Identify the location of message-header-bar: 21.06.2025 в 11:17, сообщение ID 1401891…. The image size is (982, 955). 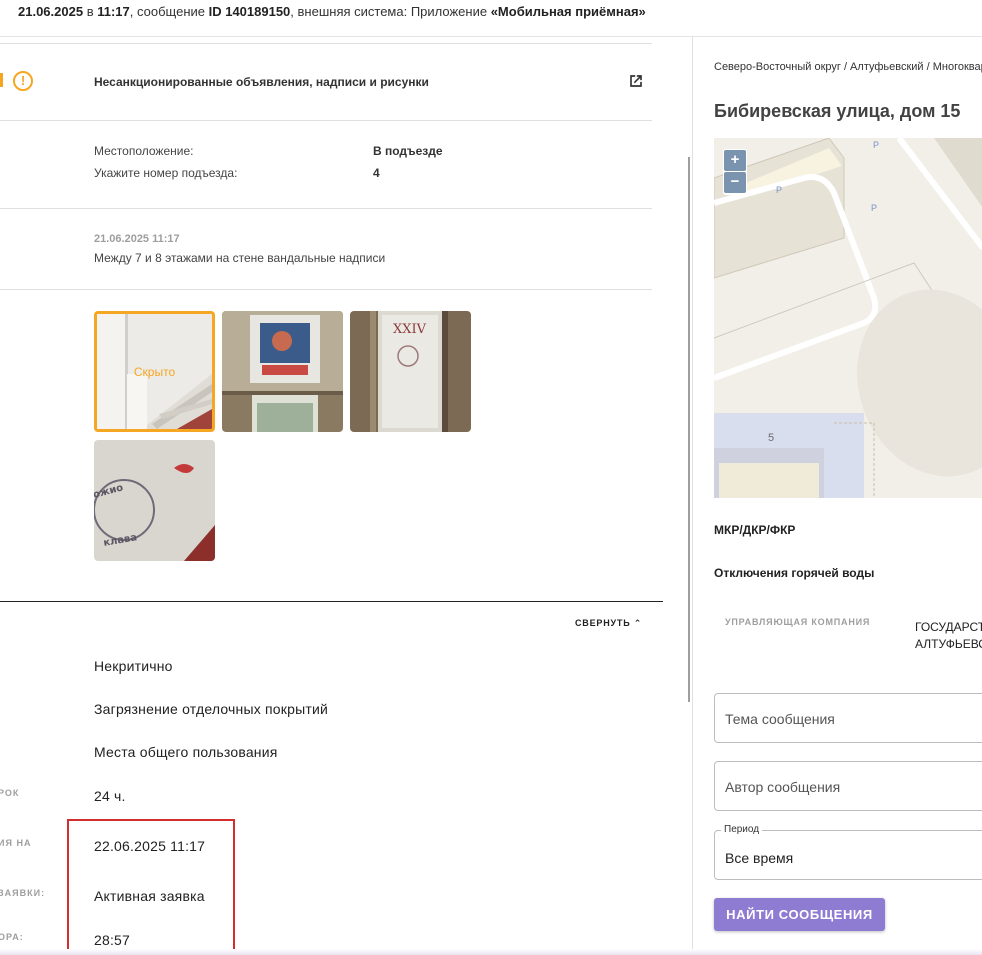
(491, 18).